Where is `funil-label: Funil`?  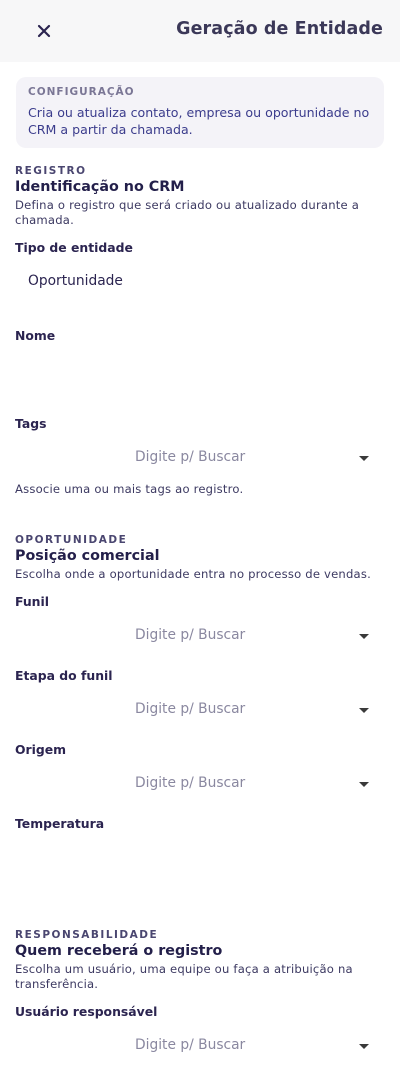
funil-label: Funil is located at coordinates (32, 601).